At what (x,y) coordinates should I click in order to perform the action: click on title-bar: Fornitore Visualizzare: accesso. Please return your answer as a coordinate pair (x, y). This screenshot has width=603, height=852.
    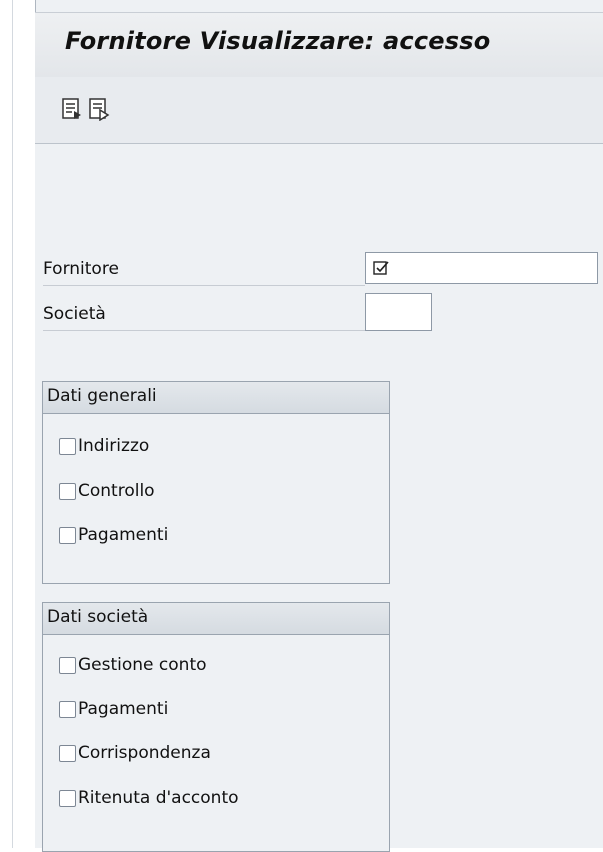
    Looking at the image, I should click on (319, 45).